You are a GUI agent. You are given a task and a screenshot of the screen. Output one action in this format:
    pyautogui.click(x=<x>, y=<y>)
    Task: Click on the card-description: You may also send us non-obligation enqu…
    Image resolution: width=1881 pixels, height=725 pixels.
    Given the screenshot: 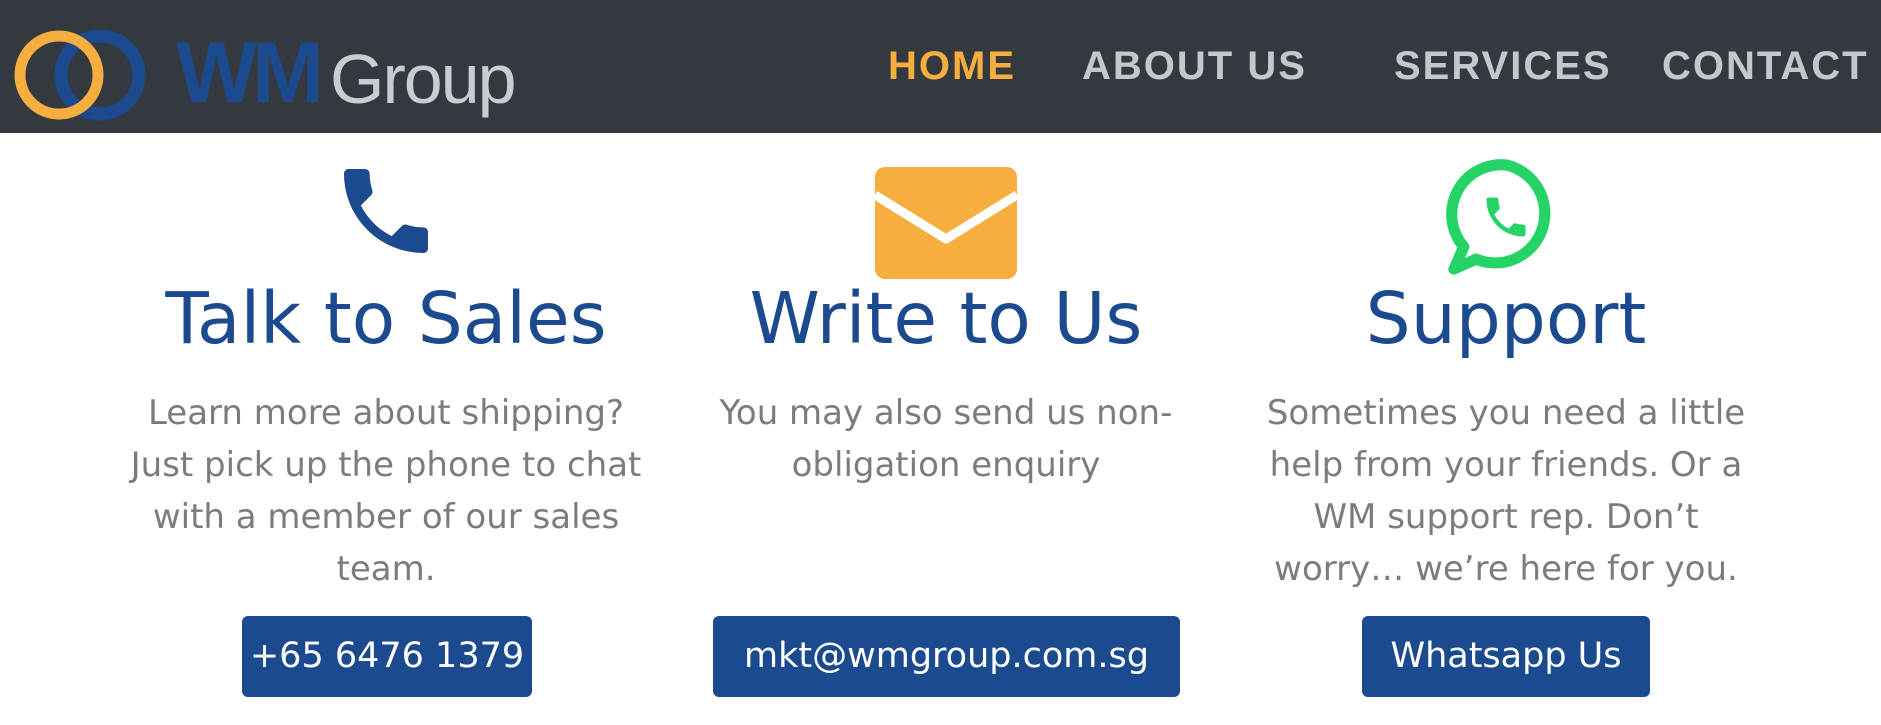 What is the action you would take?
    pyautogui.click(x=946, y=439)
    